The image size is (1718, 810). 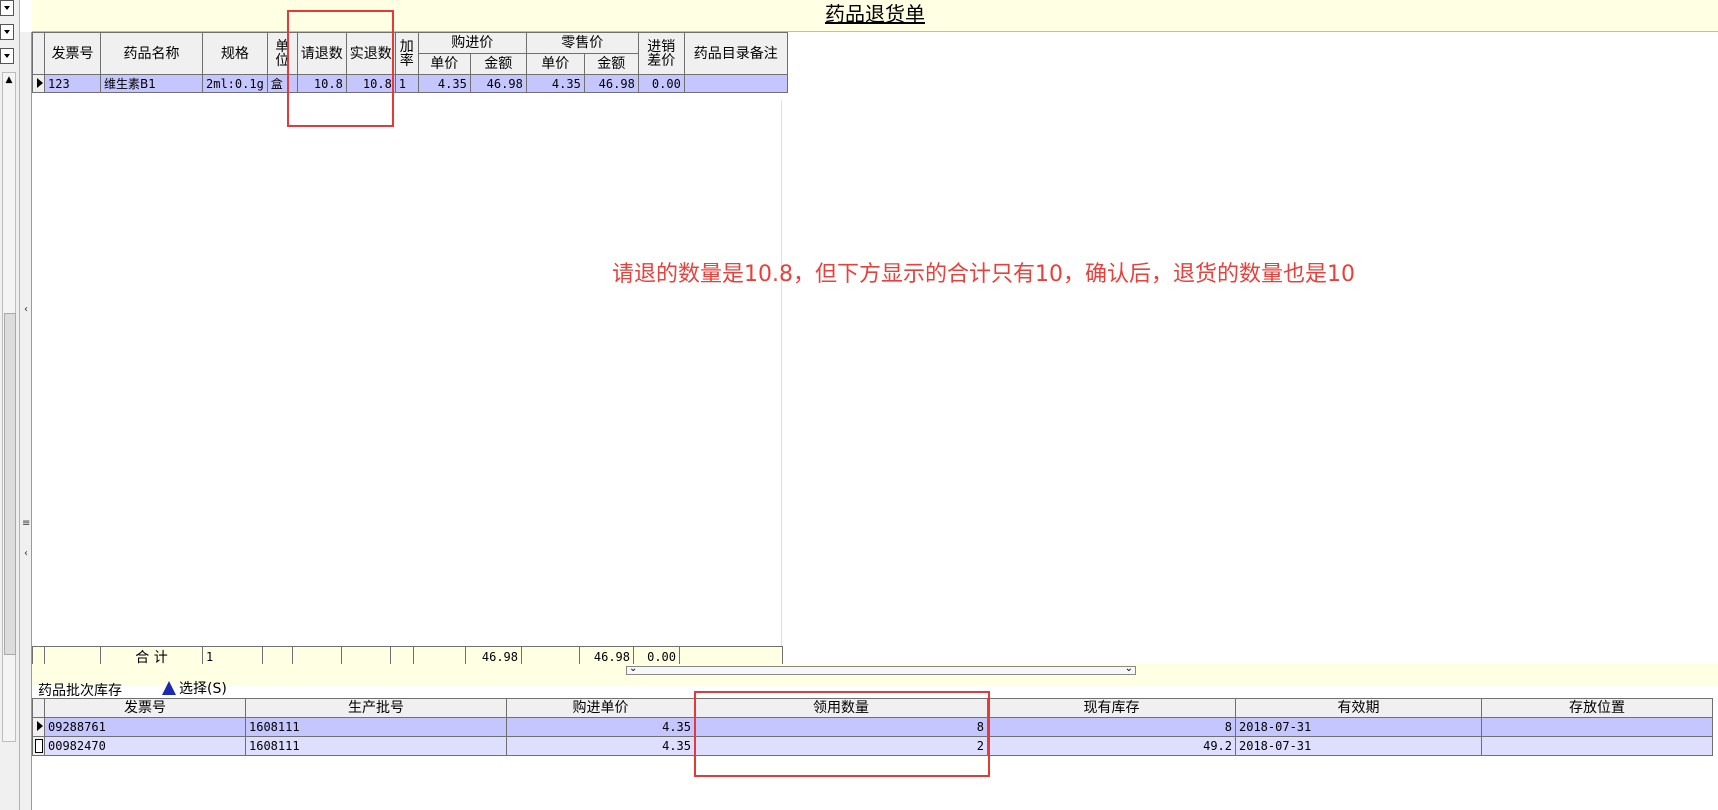 I want to click on header-batch-invoice-no: 发票号, so click(x=145, y=708).